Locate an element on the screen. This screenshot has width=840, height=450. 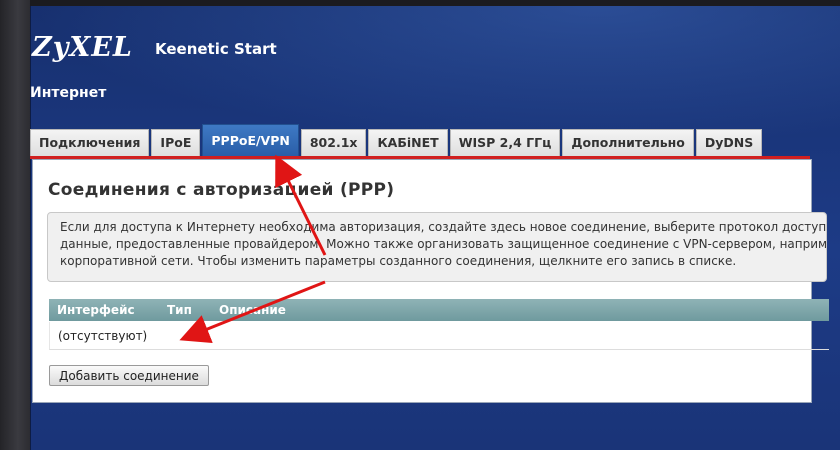
add-connection-button: Добавить соединение is located at coordinates (129, 375).